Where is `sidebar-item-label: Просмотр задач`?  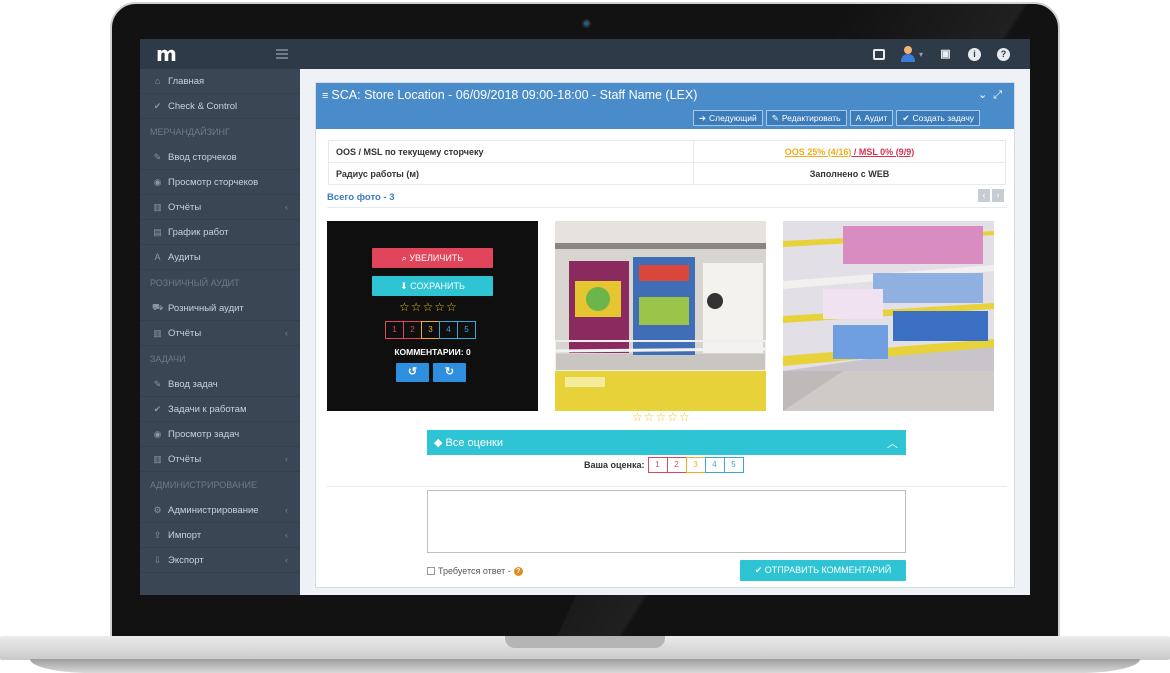
sidebar-item-label: Просмотр задач is located at coordinates (204, 434).